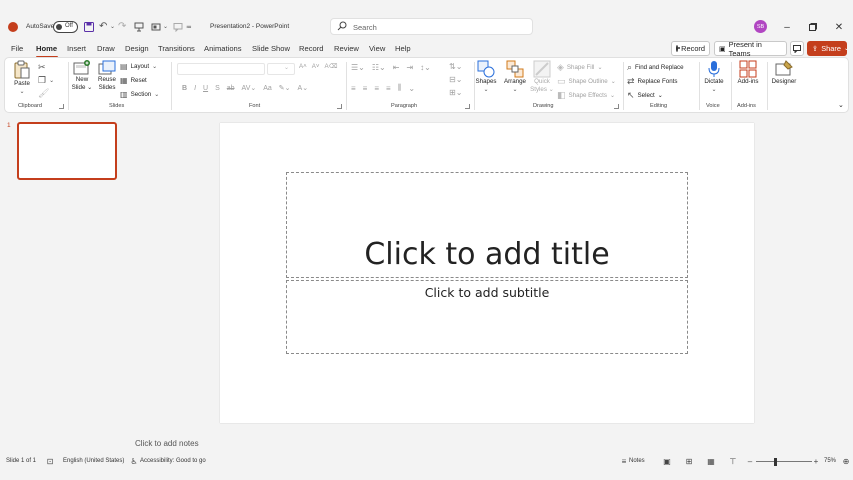 This screenshot has height=480, width=853. I want to click on text-direction-icon: ⇅⌄, so click(455, 66).